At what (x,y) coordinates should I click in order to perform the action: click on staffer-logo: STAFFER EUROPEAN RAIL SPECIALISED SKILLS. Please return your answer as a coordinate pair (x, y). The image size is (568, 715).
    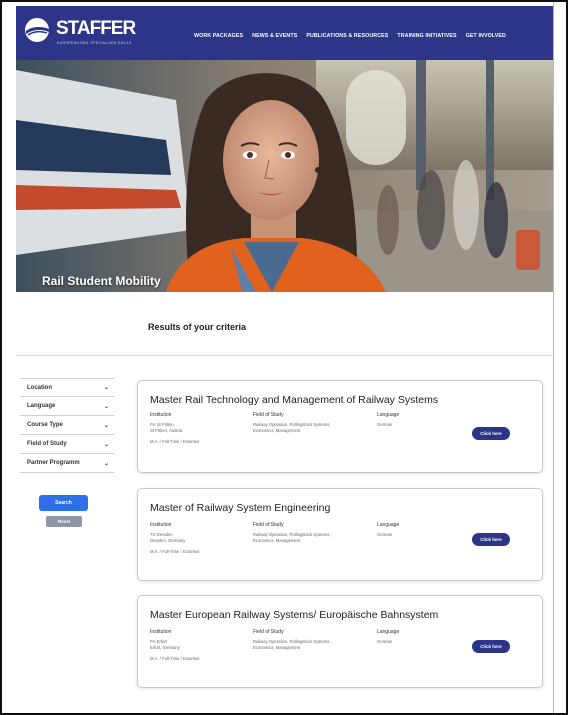
    Looking at the image, I should click on (84, 33).